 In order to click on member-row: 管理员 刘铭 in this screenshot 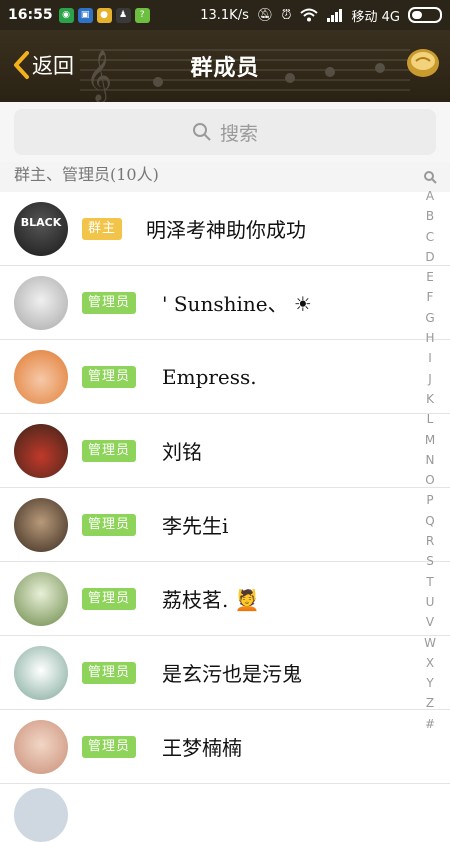, I will do `click(225, 451)`.